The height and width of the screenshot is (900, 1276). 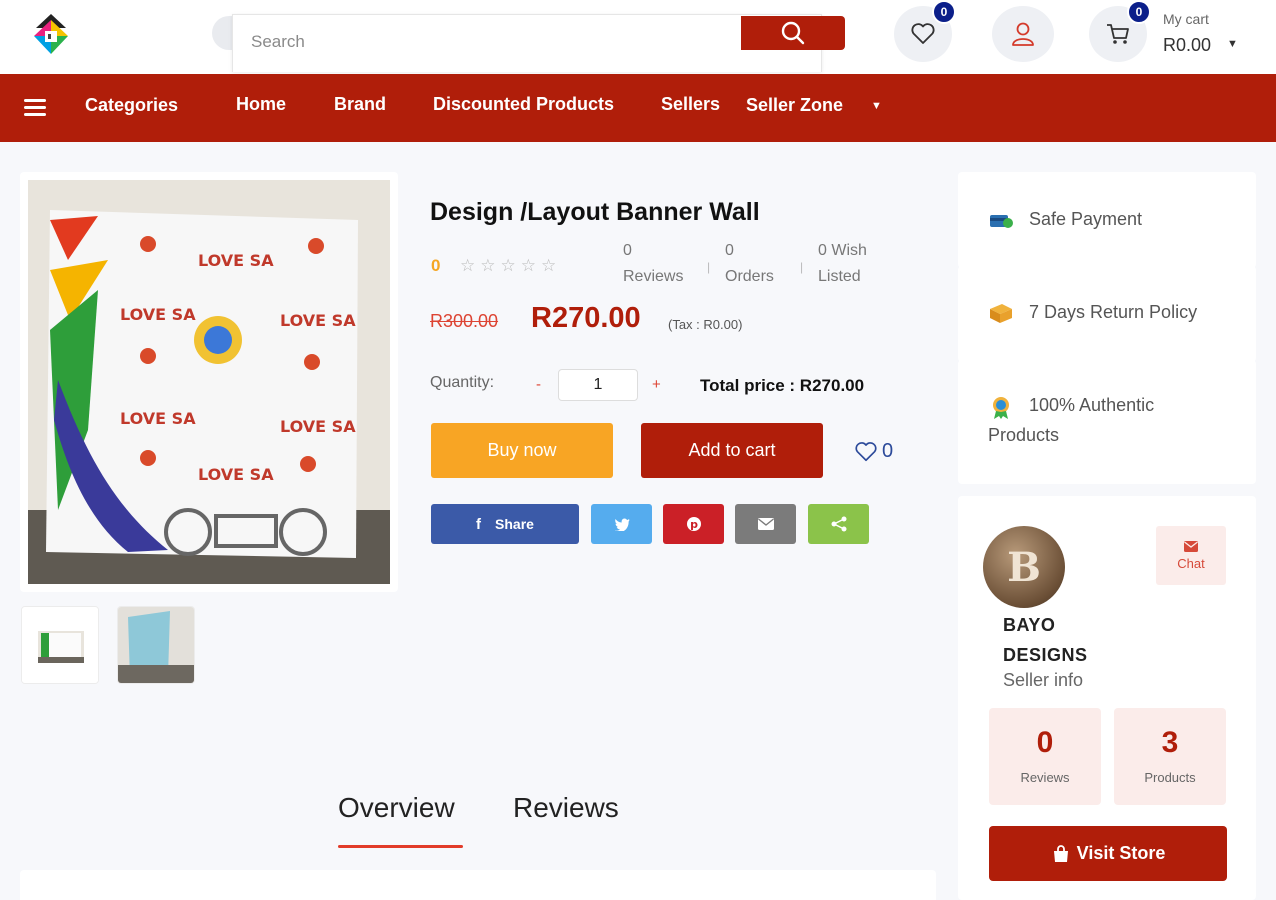 What do you see at coordinates (1043, 680) in the screenshot?
I see `seller-info-label: Seller info` at bounding box center [1043, 680].